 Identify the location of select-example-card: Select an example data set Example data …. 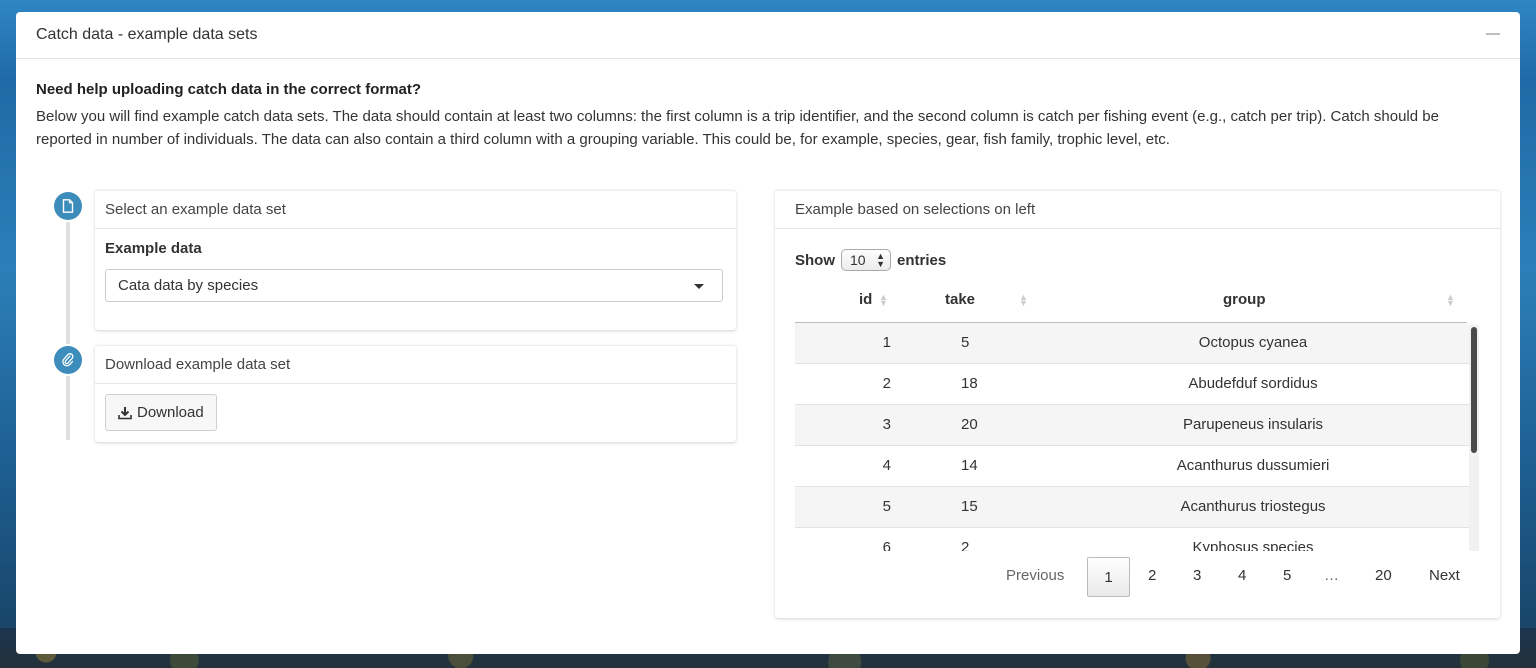
(415, 260).